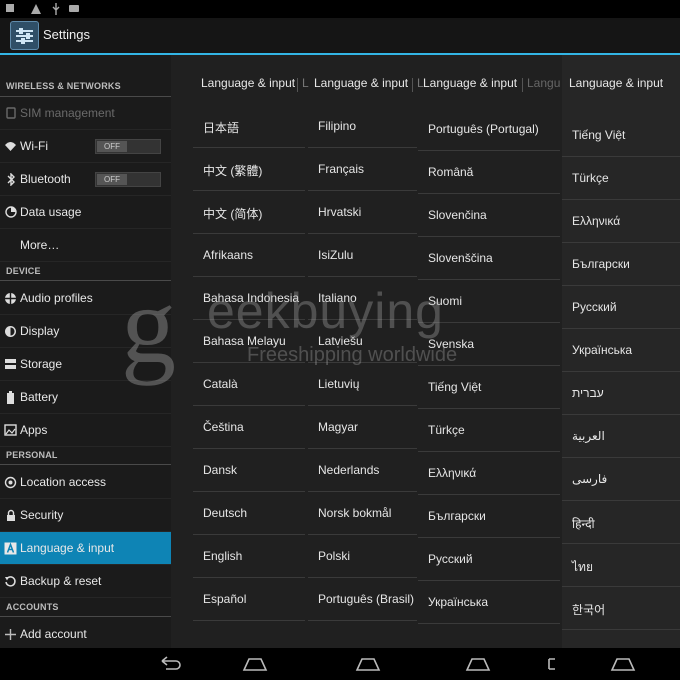 This screenshot has height=680, width=680. Describe the element at coordinates (10, 548) in the screenshot. I see `keyboard-a-icon` at that location.